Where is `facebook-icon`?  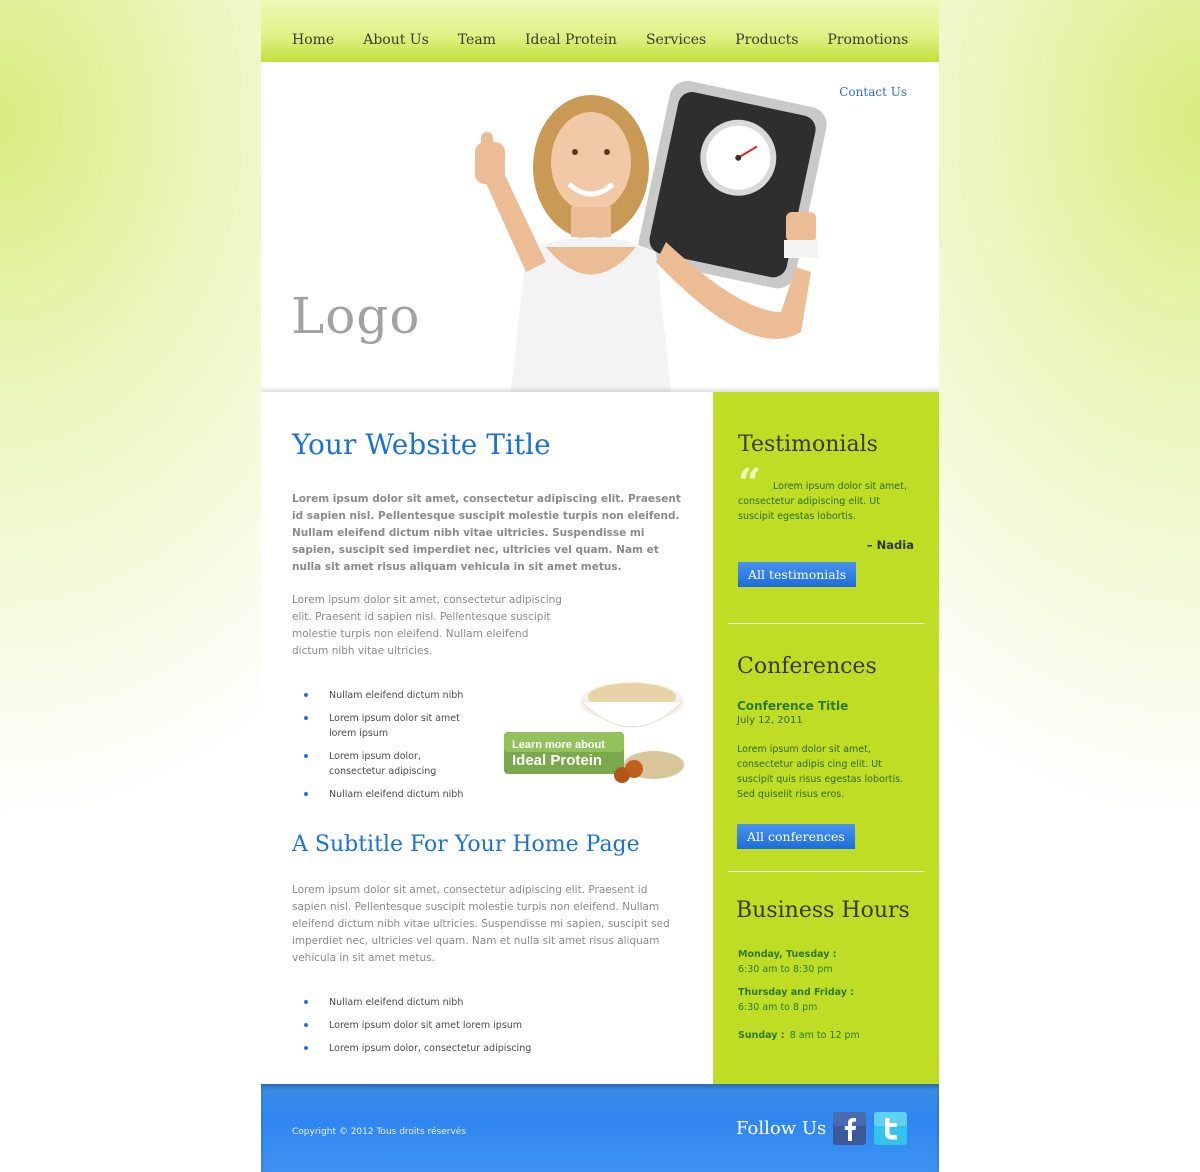
facebook-icon is located at coordinates (849, 1128).